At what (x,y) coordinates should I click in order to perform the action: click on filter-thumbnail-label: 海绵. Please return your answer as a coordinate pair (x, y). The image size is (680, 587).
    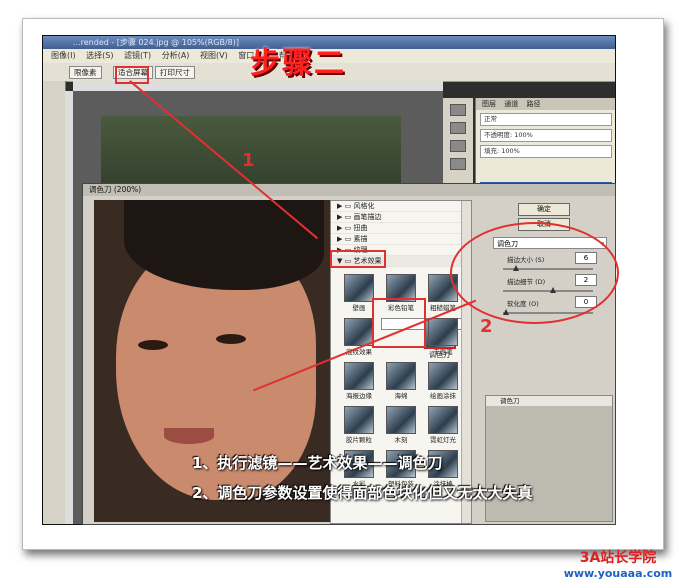
    Looking at the image, I should click on (401, 396).